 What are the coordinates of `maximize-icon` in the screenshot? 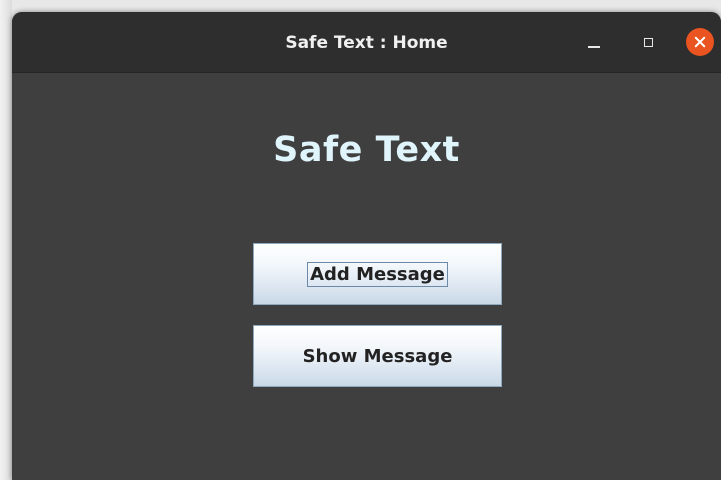 It's located at (648, 42).